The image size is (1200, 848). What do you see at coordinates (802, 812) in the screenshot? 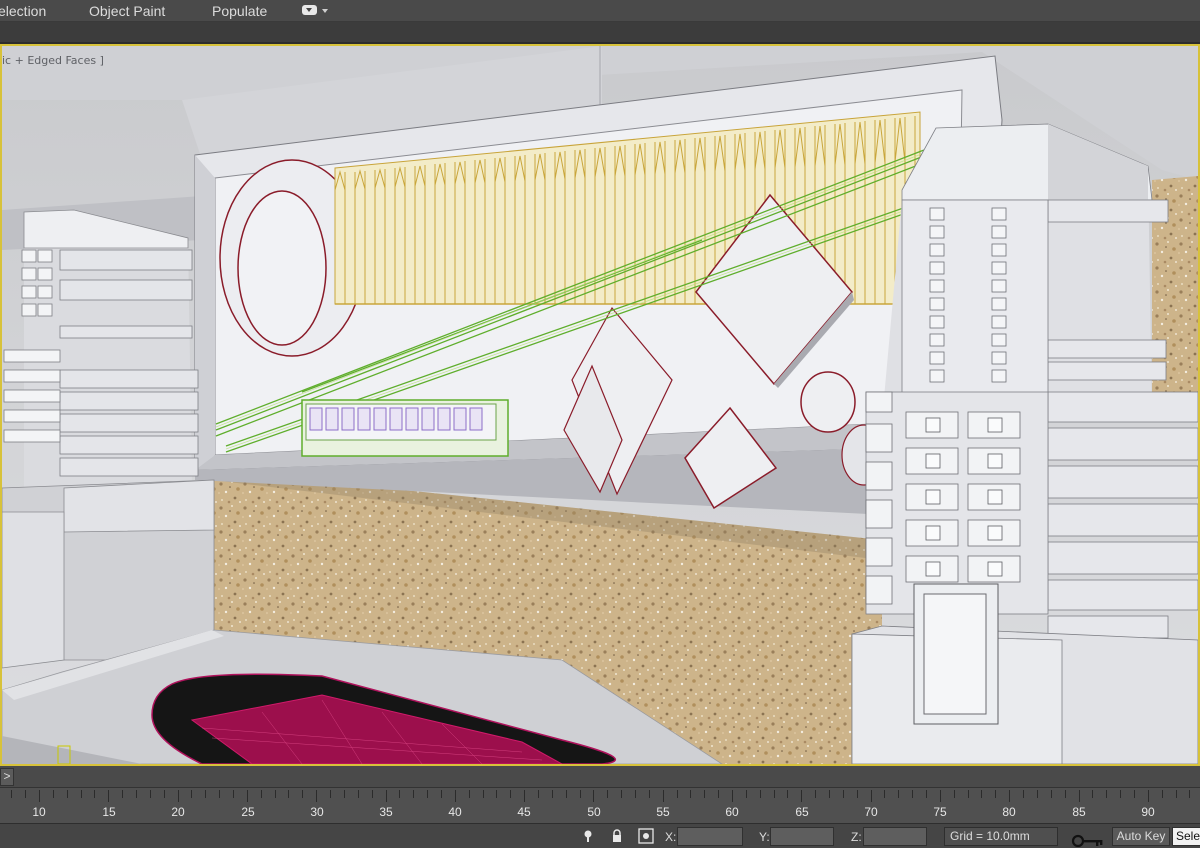
I see `frame-label: 65` at bounding box center [802, 812].